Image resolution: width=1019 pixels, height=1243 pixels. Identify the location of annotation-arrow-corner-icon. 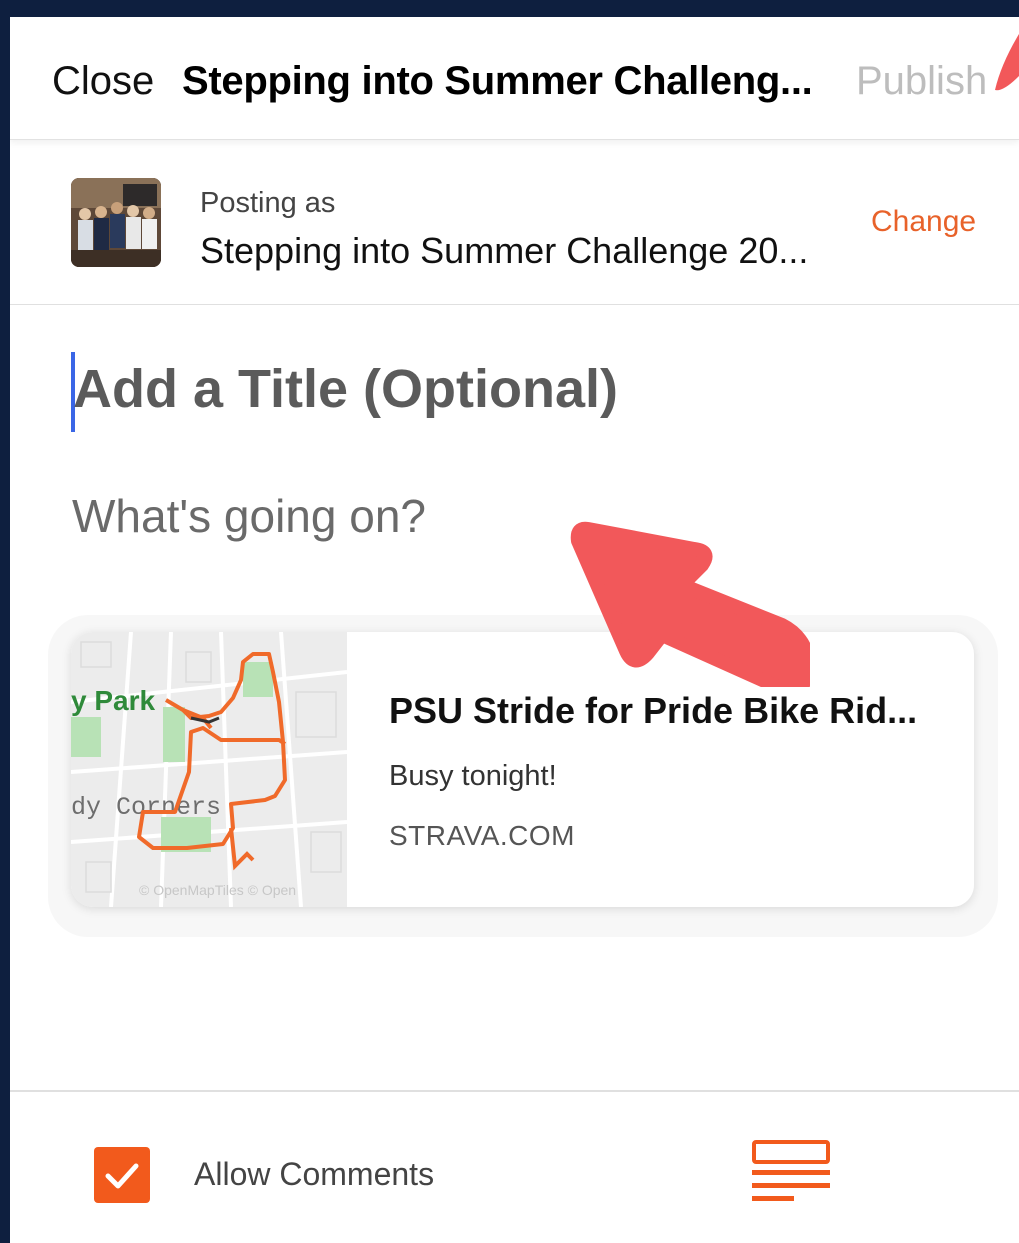
(1007, 62).